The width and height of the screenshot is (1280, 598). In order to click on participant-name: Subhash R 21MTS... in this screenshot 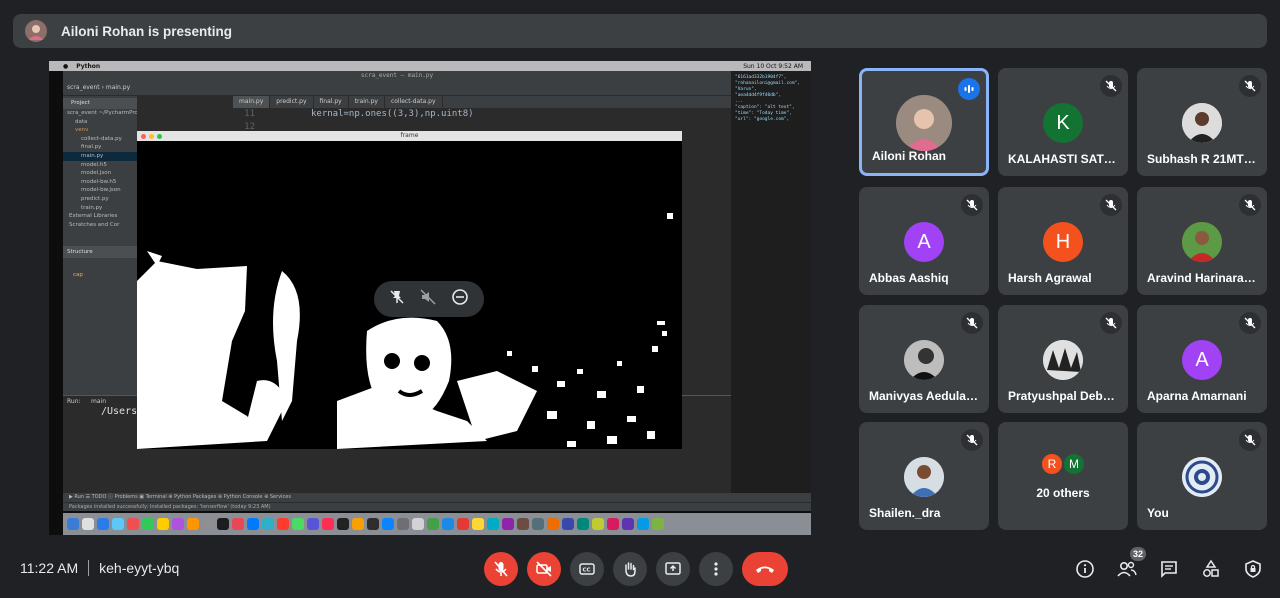, I will do `click(1203, 159)`.